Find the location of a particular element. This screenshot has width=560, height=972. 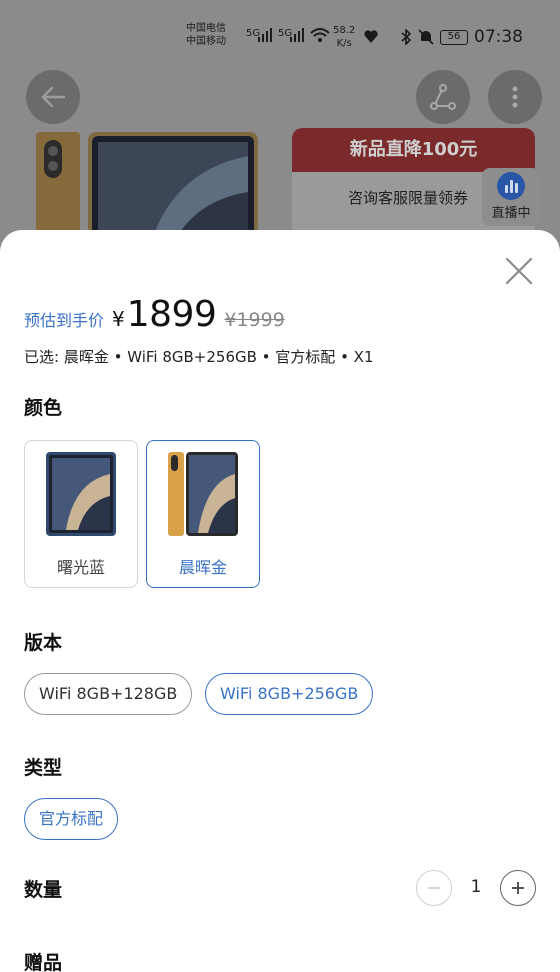

version-option-256gb: WiFi 8GB+256GB is located at coordinates (289, 694).